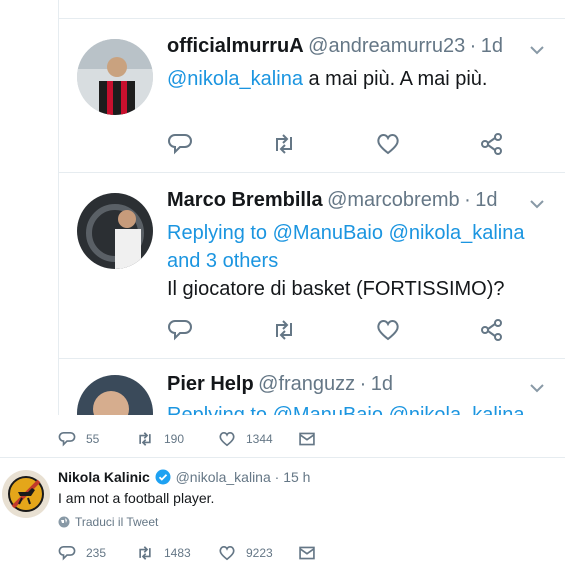 The image size is (565, 576). I want to click on display-name: officialmurruA, so click(235, 46).